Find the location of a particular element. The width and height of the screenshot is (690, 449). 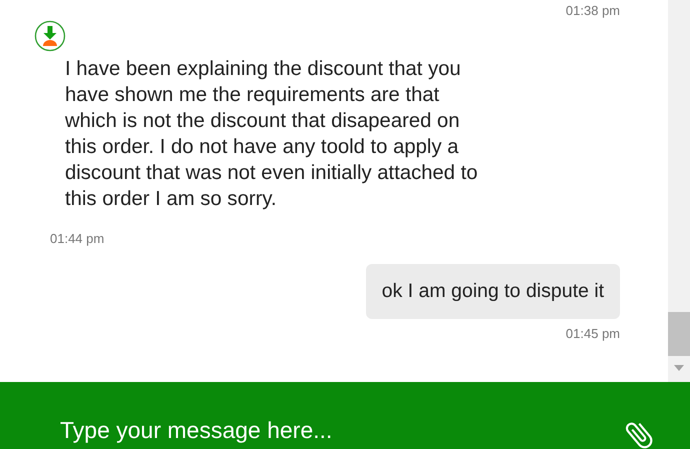

timestamp: 01:38 pm is located at coordinates (593, 10).